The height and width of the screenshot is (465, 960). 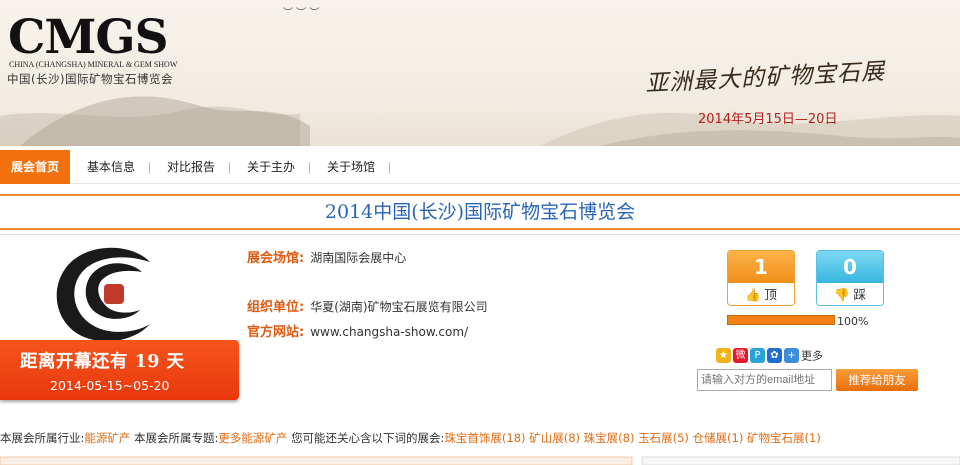 What do you see at coordinates (191, 167) in the screenshot?
I see `nav-item-comparison-report: 对比报告` at bounding box center [191, 167].